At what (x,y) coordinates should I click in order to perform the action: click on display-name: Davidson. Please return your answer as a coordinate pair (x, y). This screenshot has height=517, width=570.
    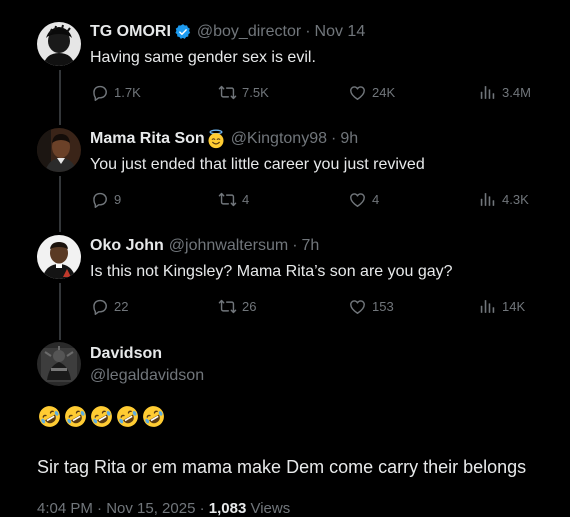
    Looking at the image, I should click on (147, 354).